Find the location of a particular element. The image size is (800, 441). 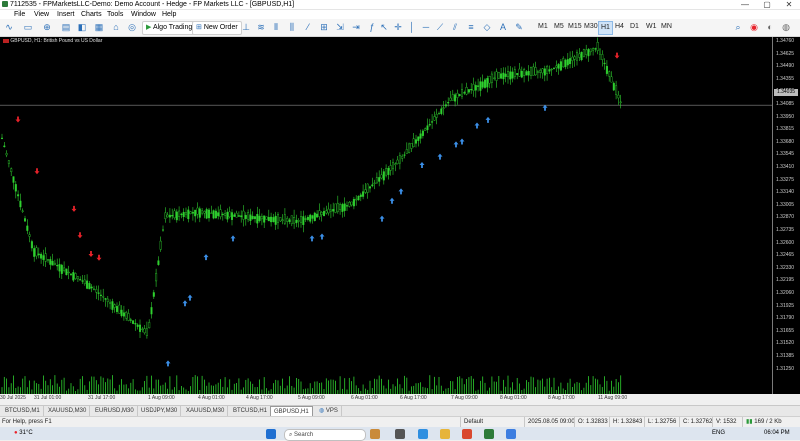

timeframe-h4: H4 is located at coordinates (619, 27).